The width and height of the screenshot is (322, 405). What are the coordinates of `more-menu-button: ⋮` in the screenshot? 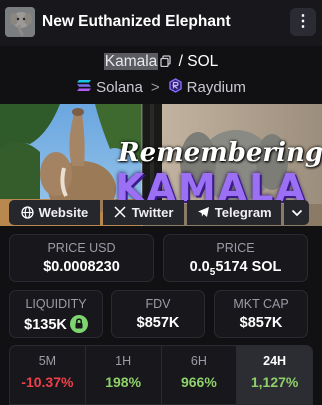 It's located at (303, 22).